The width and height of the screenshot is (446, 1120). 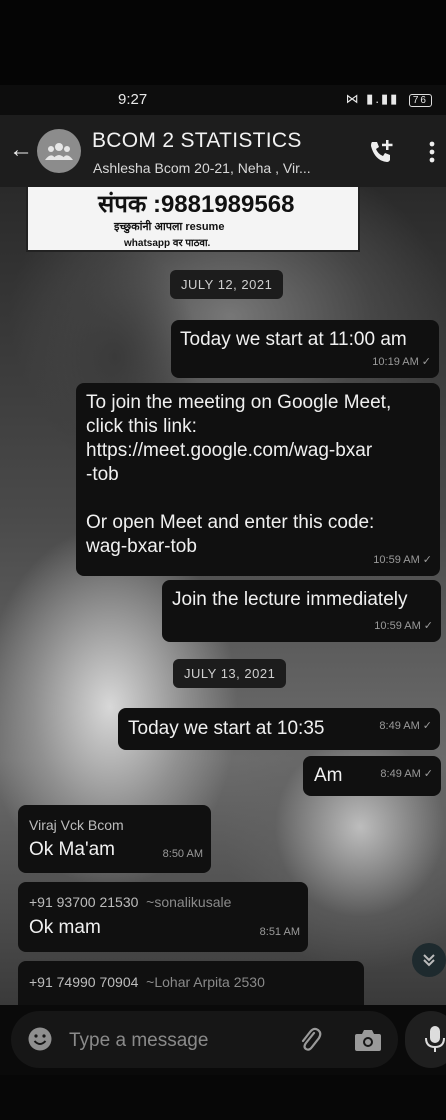 I want to click on group-title: BCOM 2 STATISTICS, so click(x=197, y=141).